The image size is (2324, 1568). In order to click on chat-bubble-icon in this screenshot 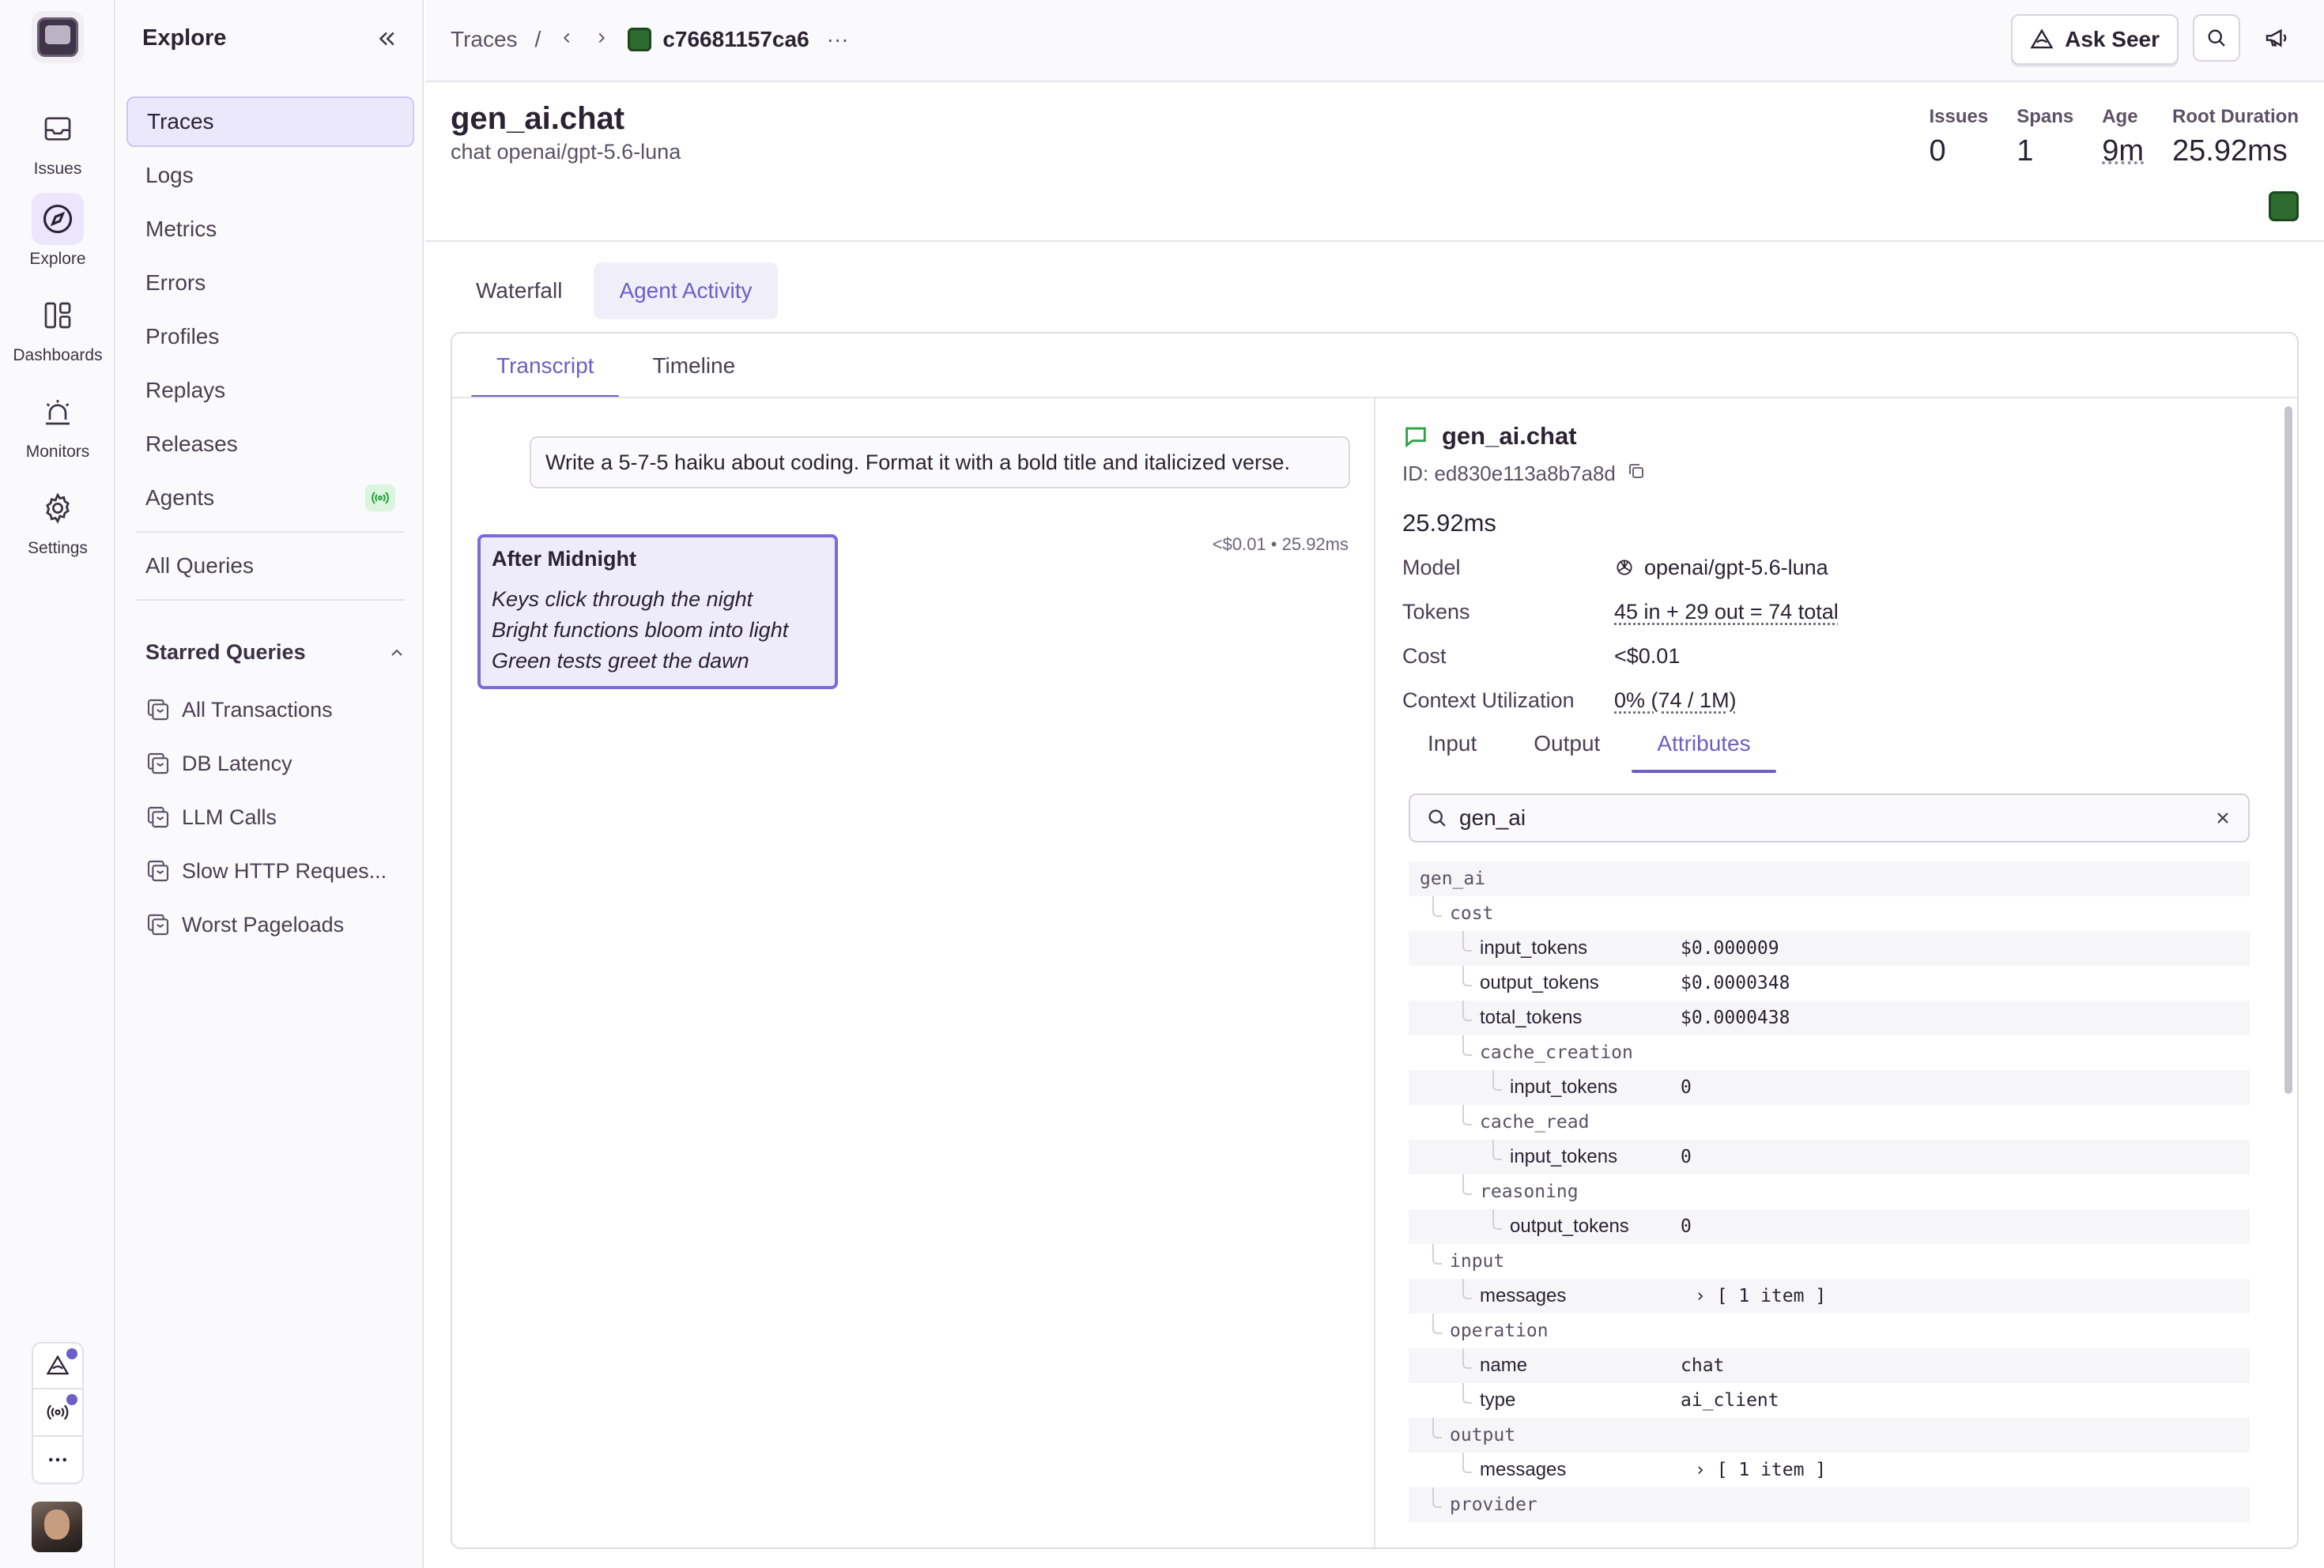, I will do `click(1415, 437)`.